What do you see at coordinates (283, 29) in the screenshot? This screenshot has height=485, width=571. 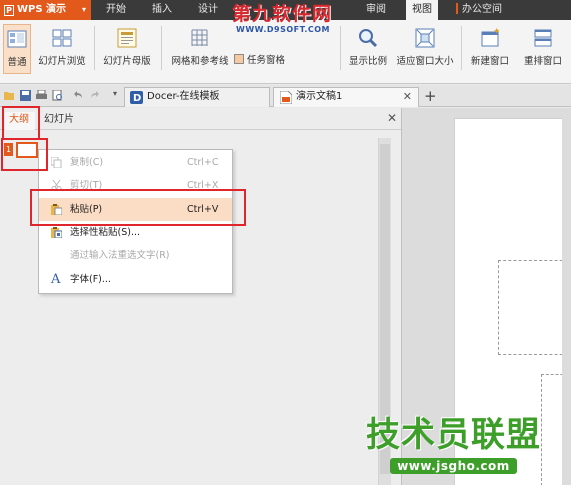 I see `watermark-top-url: WWW.D9SOFT.COM` at bounding box center [283, 29].